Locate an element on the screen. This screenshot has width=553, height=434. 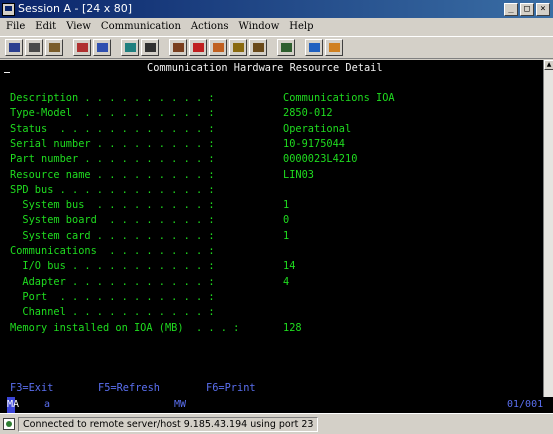
field-value: Operational is located at coordinates (317, 129).